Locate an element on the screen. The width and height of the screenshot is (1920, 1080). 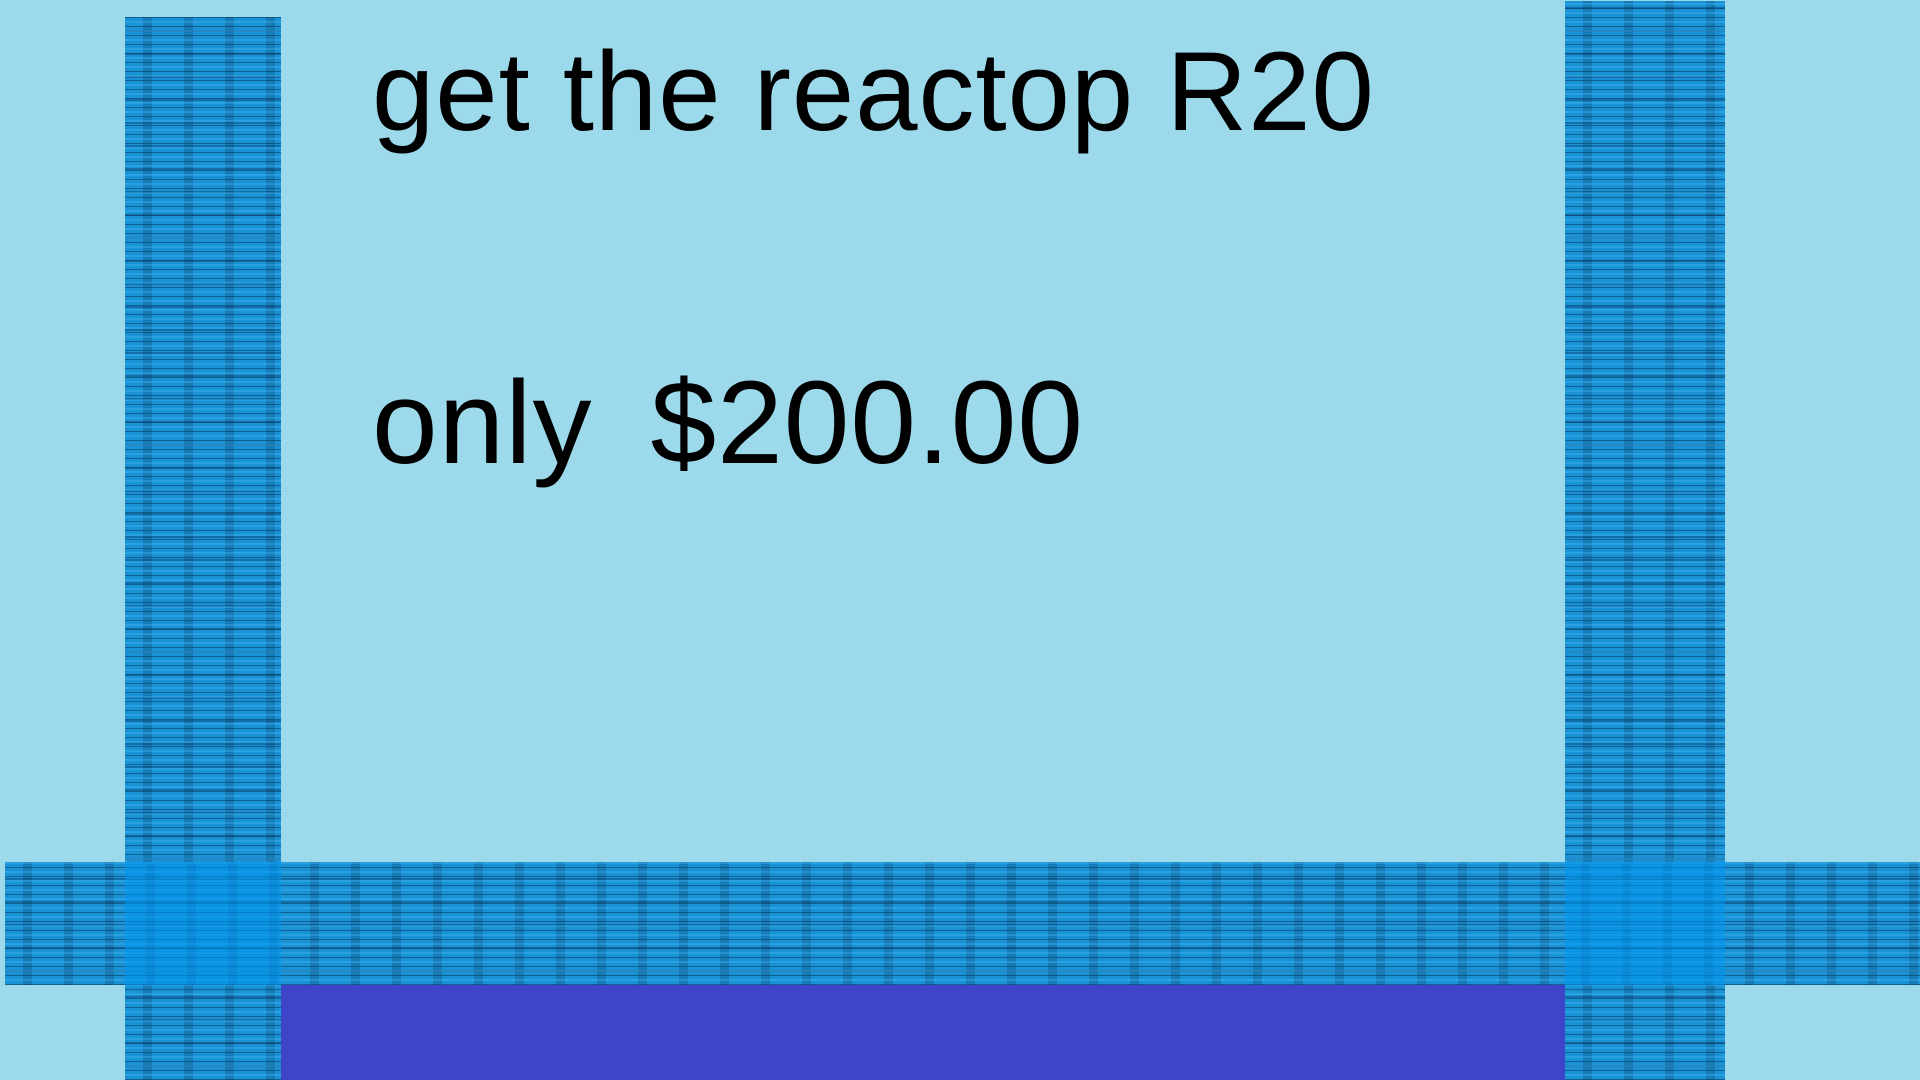
price-prefix: only is located at coordinates (482, 423).